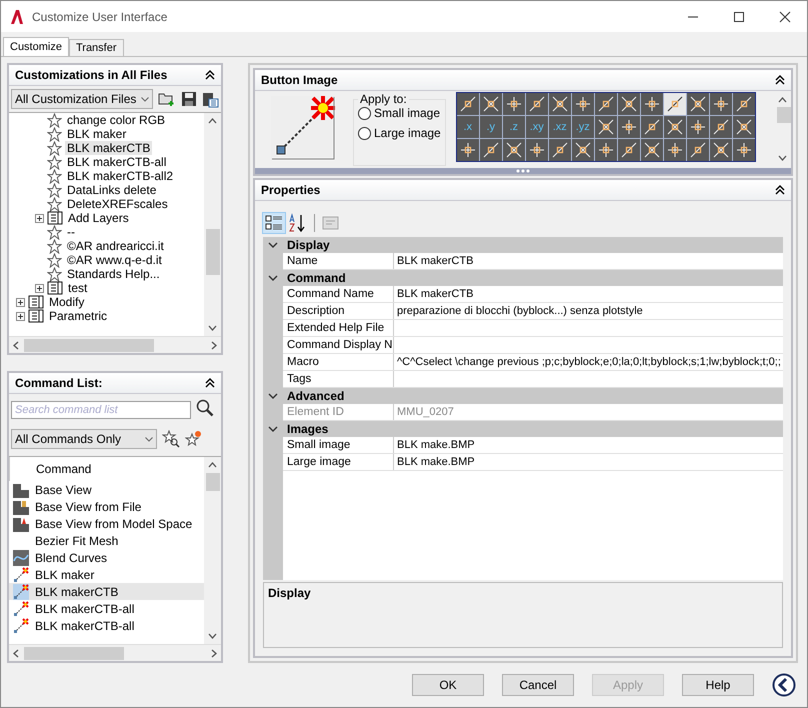  What do you see at coordinates (338, 261) in the screenshot?
I see `property-name: Name` at bounding box center [338, 261].